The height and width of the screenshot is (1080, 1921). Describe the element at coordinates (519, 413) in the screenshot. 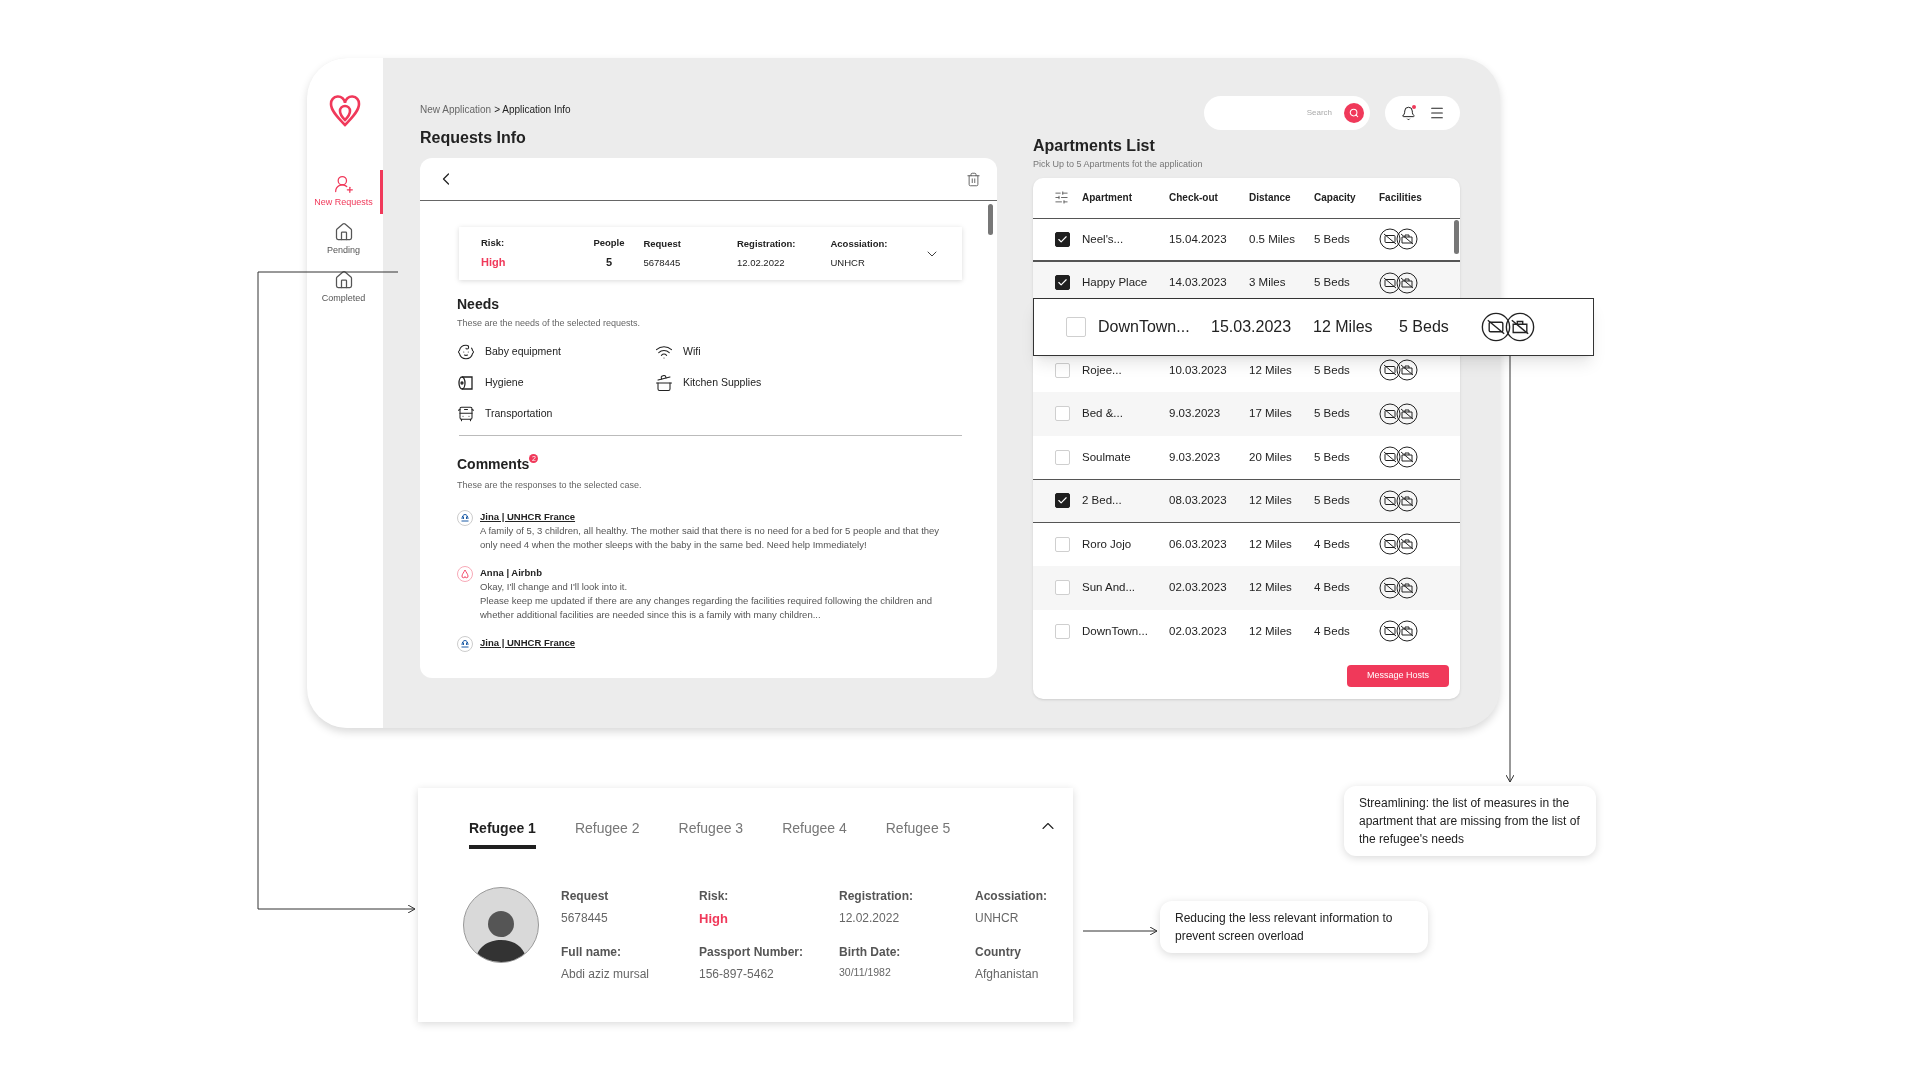

I see `need-label: Transportation` at that location.